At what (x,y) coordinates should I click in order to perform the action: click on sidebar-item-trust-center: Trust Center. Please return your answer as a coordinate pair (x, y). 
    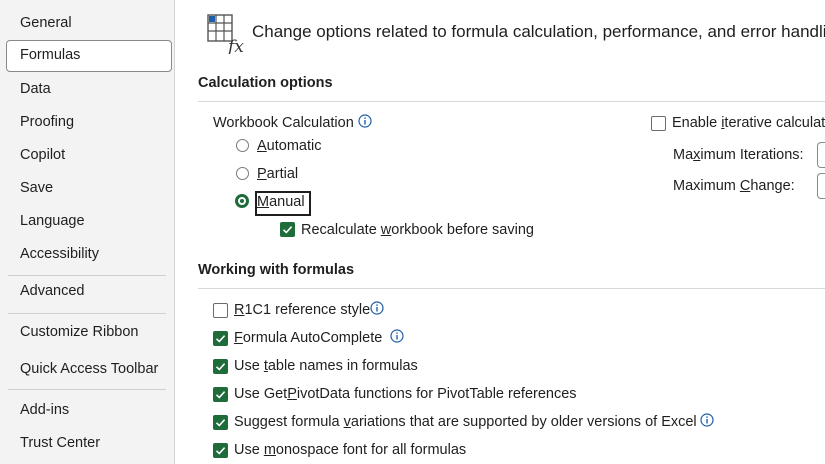
    Looking at the image, I should click on (89, 443).